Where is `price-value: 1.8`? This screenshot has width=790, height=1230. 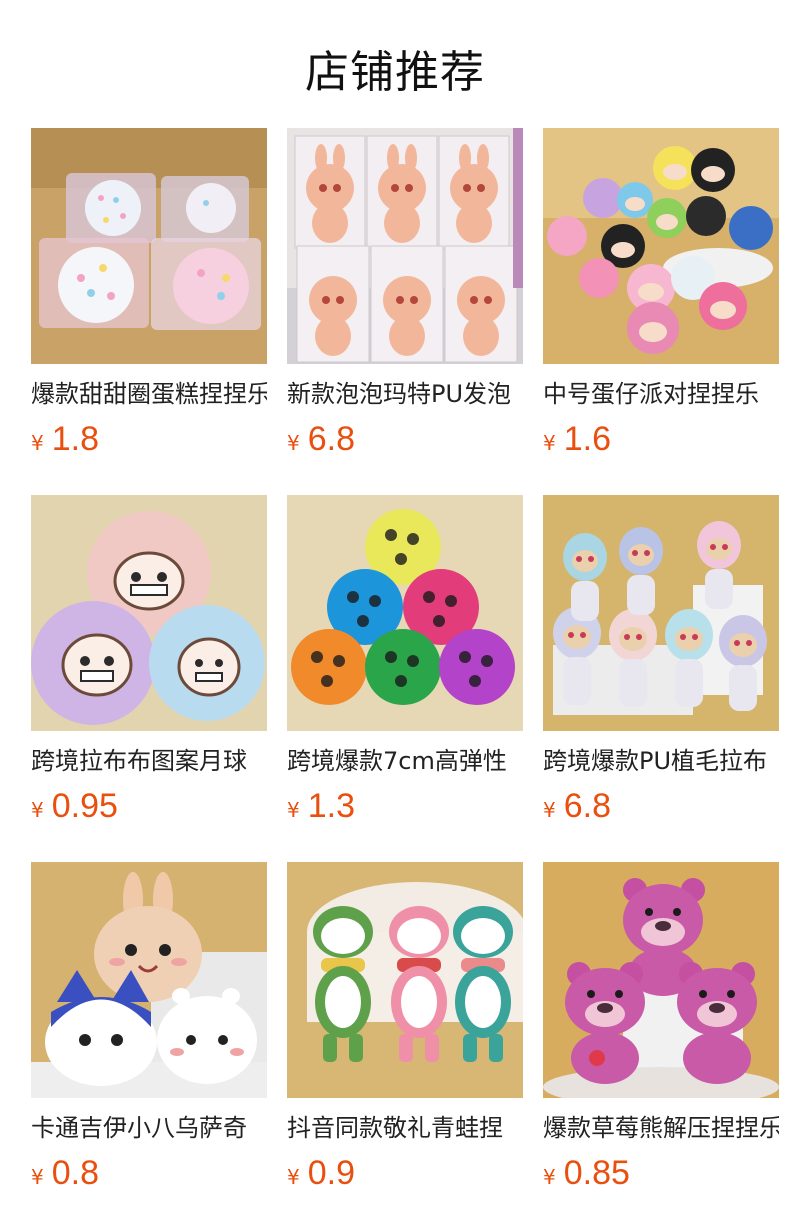
price-value: 1.8 is located at coordinates (75, 439).